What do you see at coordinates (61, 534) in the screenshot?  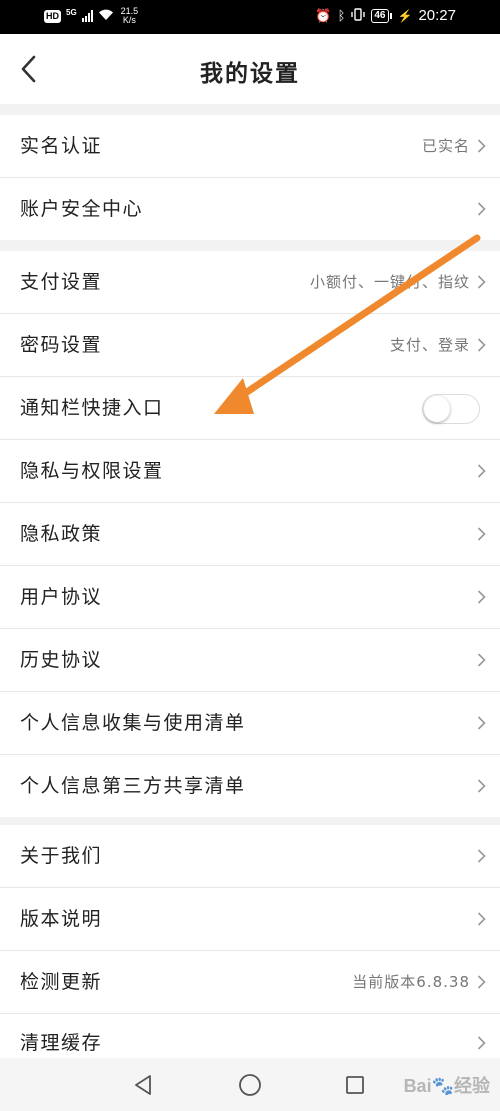 I see `setting-label: 隐私政策` at bounding box center [61, 534].